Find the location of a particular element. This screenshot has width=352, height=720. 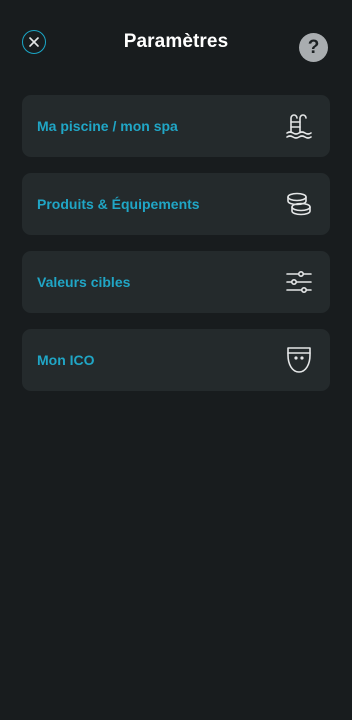

app-header: Paramètres ? is located at coordinates (176, 45).